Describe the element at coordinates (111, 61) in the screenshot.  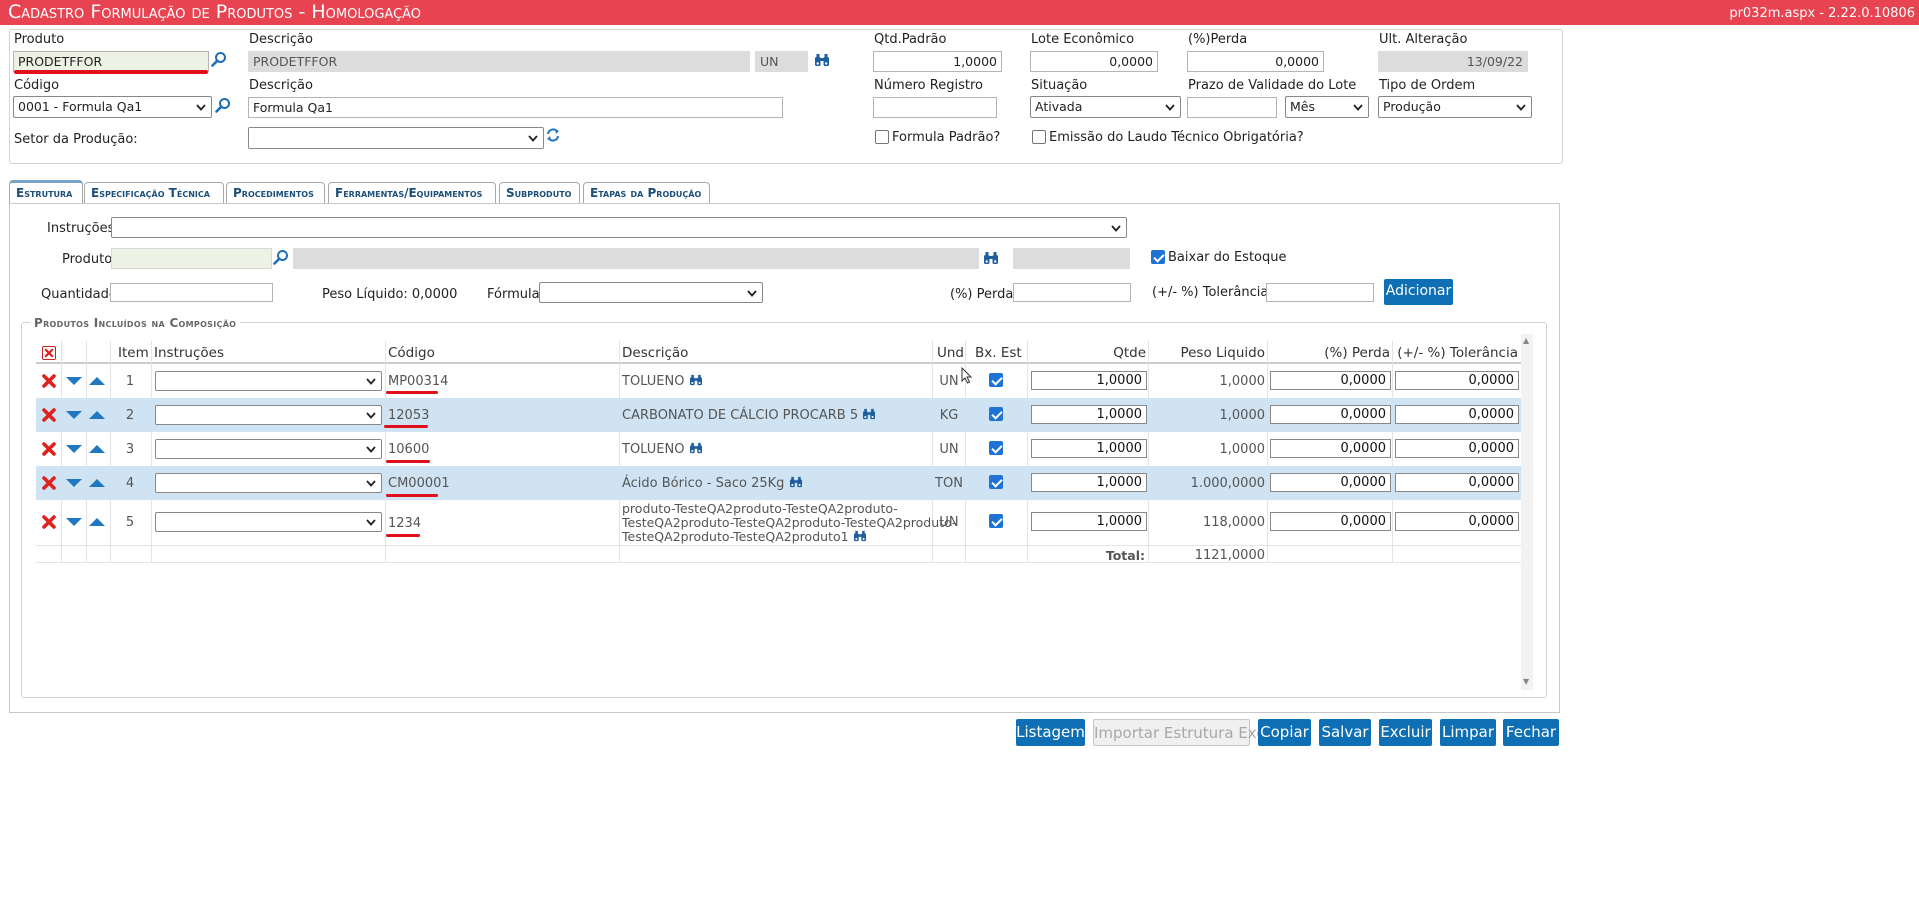
I see `produto-input: PRODETFFOR` at that location.